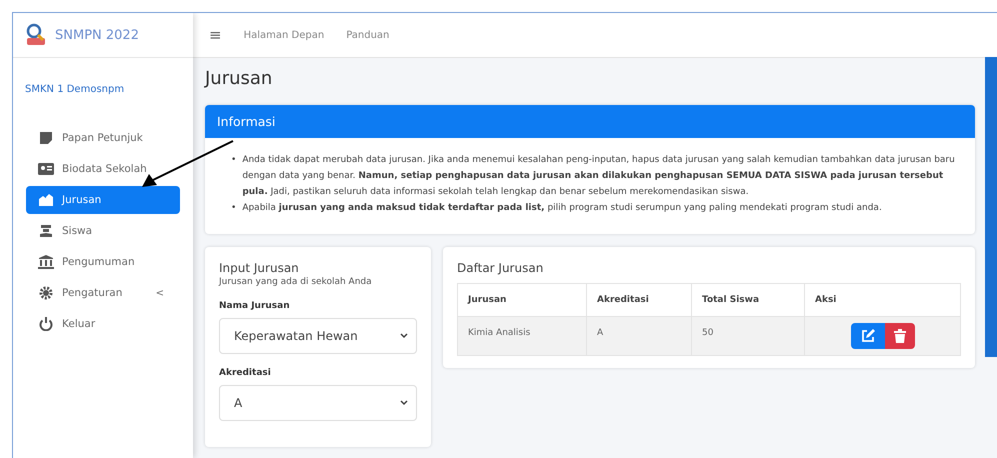 This screenshot has width=997, height=458. What do you see at coordinates (246, 121) in the screenshot?
I see `info-title: Informasi` at bounding box center [246, 121].